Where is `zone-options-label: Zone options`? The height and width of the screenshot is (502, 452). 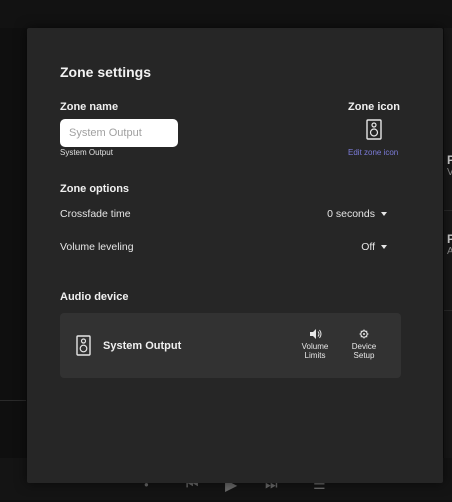 zone-options-label: Zone options is located at coordinates (95, 189).